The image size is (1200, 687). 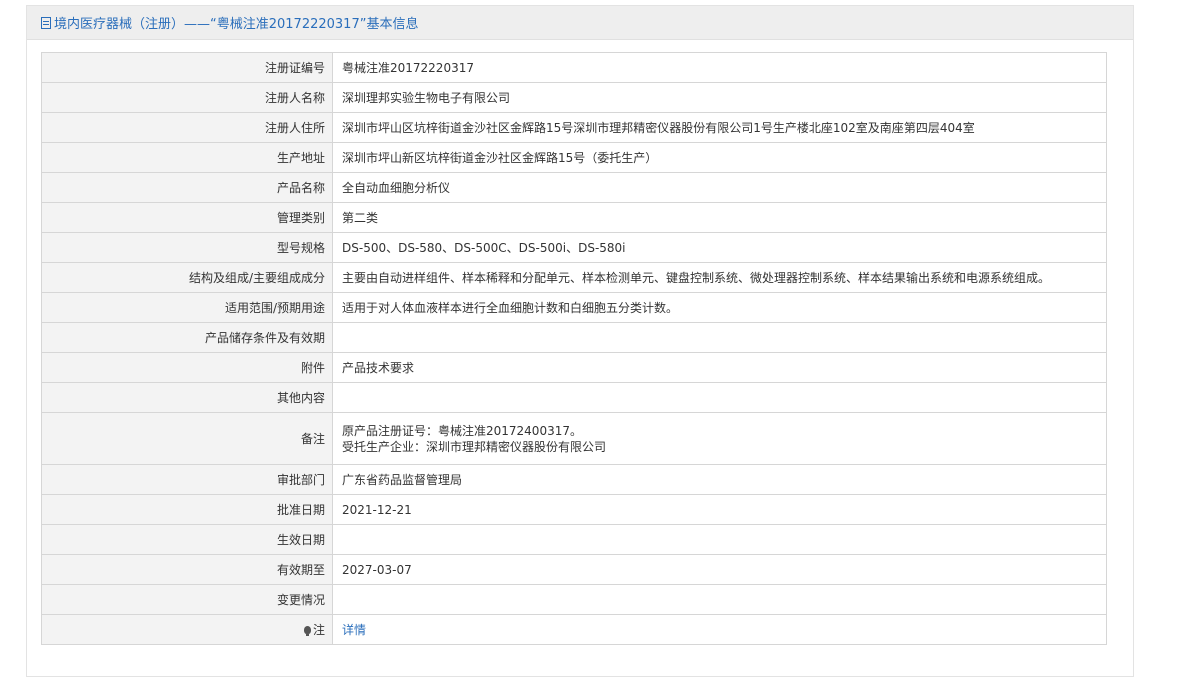 I want to click on table-row: 产品名称 全自动血细胞分析仪, so click(x=574, y=187).